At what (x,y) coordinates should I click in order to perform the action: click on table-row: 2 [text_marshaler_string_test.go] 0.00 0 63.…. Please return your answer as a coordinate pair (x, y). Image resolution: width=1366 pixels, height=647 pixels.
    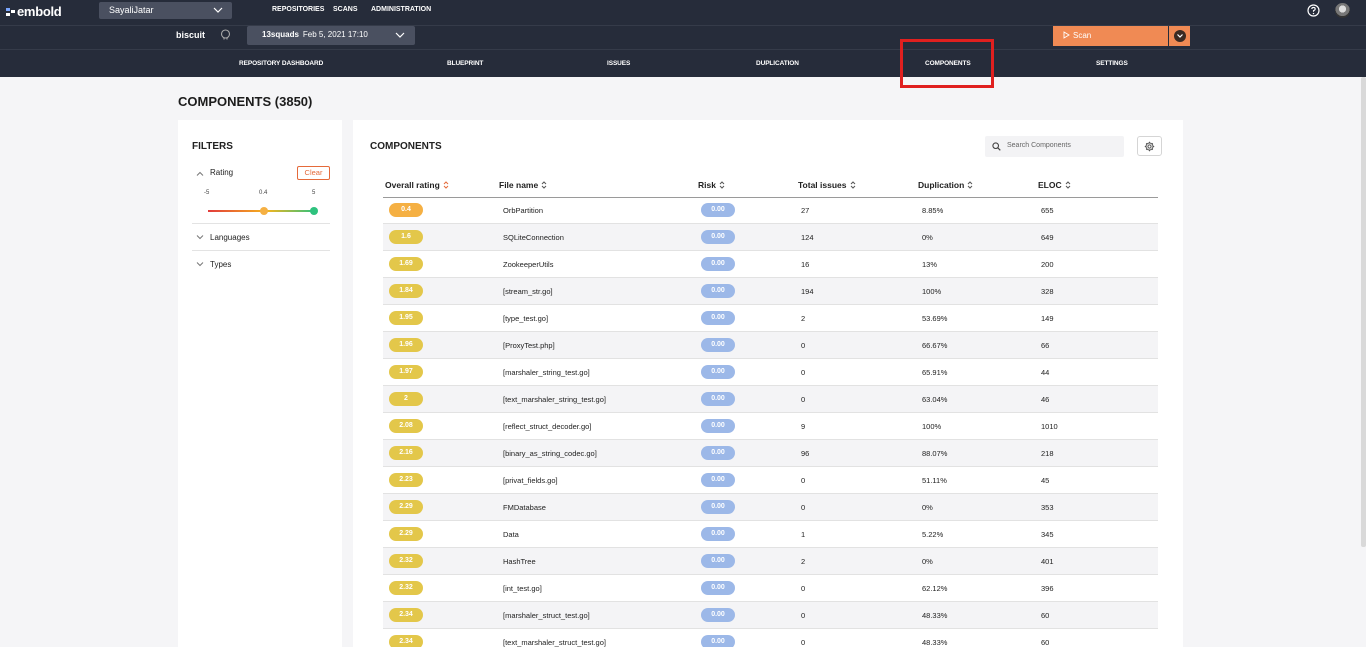
    Looking at the image, I should click on (770, 399).